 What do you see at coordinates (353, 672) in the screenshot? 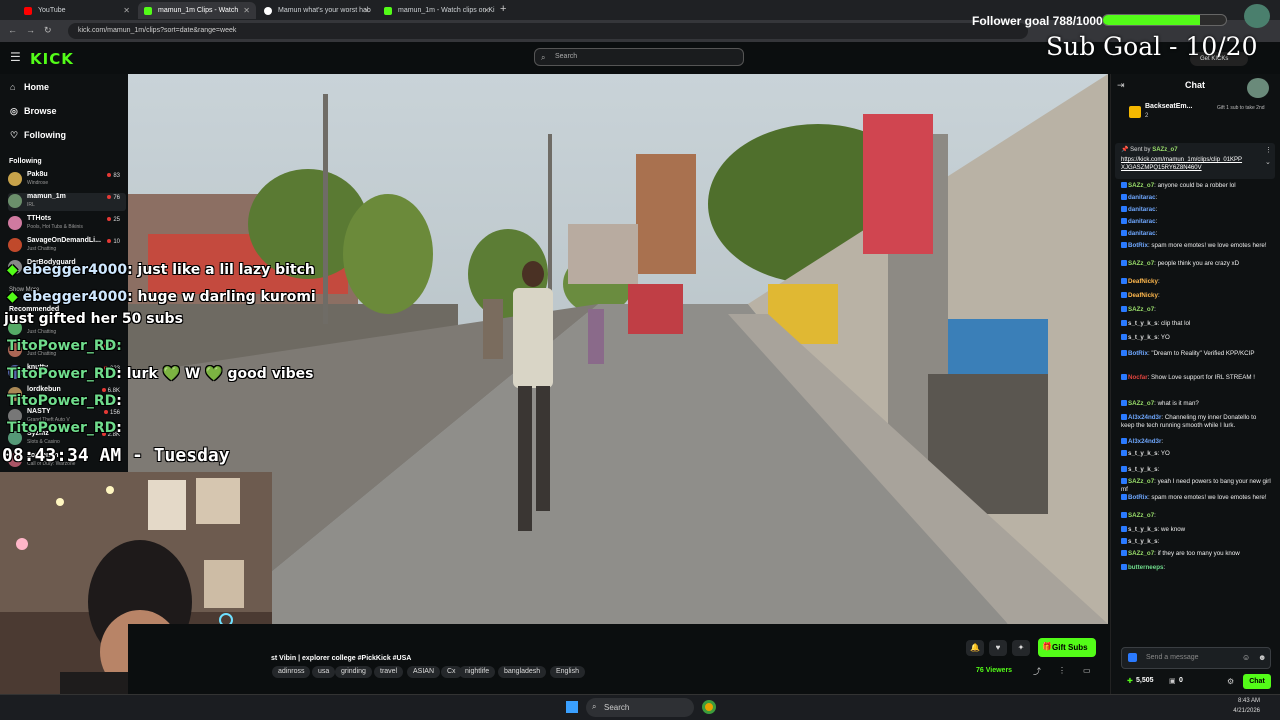
I see `tag: grinding` at bounding box center [353, 672].